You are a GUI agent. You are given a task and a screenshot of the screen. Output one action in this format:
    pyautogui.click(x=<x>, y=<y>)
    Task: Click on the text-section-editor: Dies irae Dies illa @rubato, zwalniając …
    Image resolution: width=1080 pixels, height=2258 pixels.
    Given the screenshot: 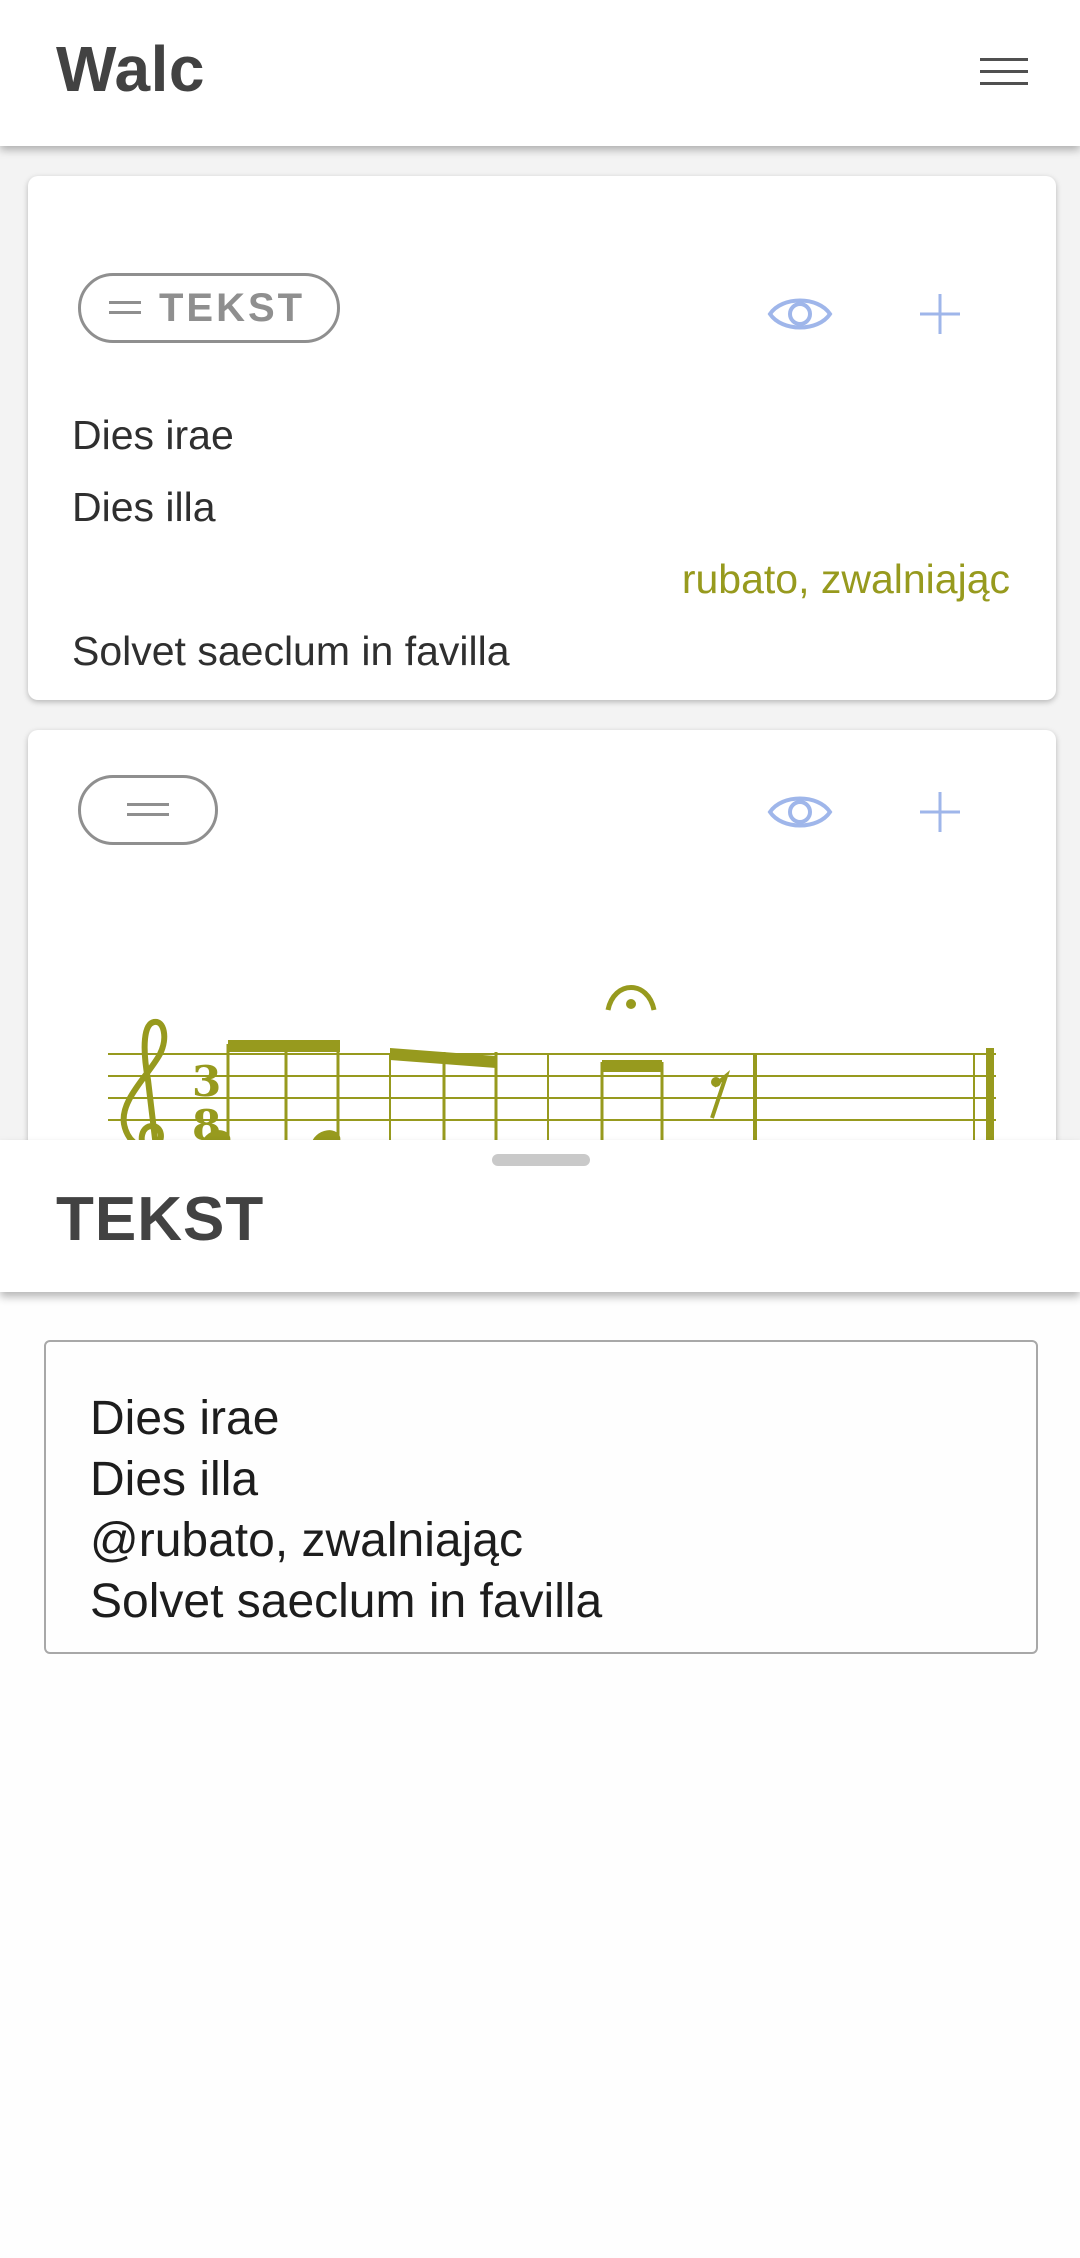 What is the action you would take?
    pyautogui.click(x=541, y=1497)
    